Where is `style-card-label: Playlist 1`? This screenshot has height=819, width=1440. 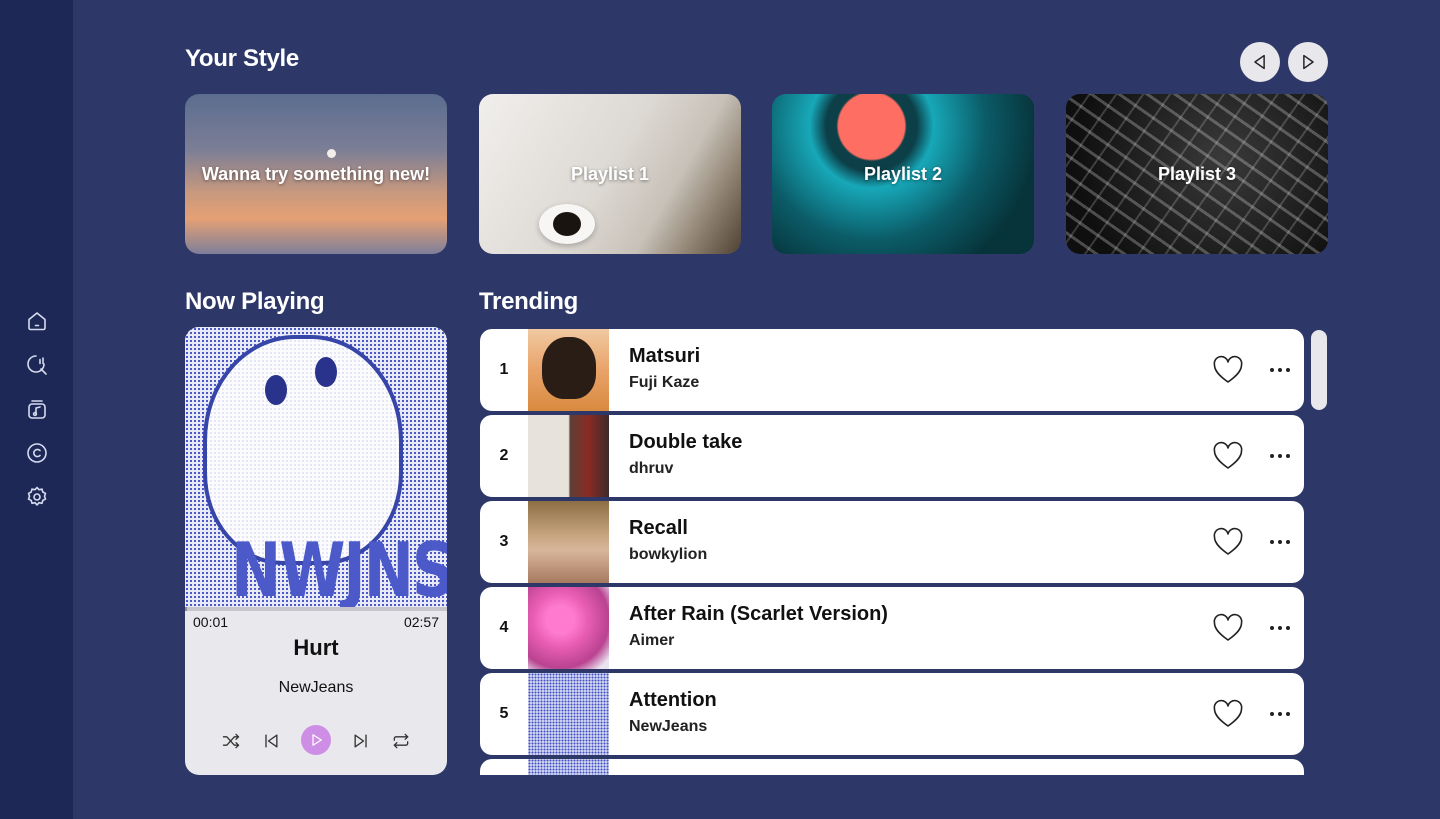
style-card-label: Playlist 1 is located at coordinates (610, 173).